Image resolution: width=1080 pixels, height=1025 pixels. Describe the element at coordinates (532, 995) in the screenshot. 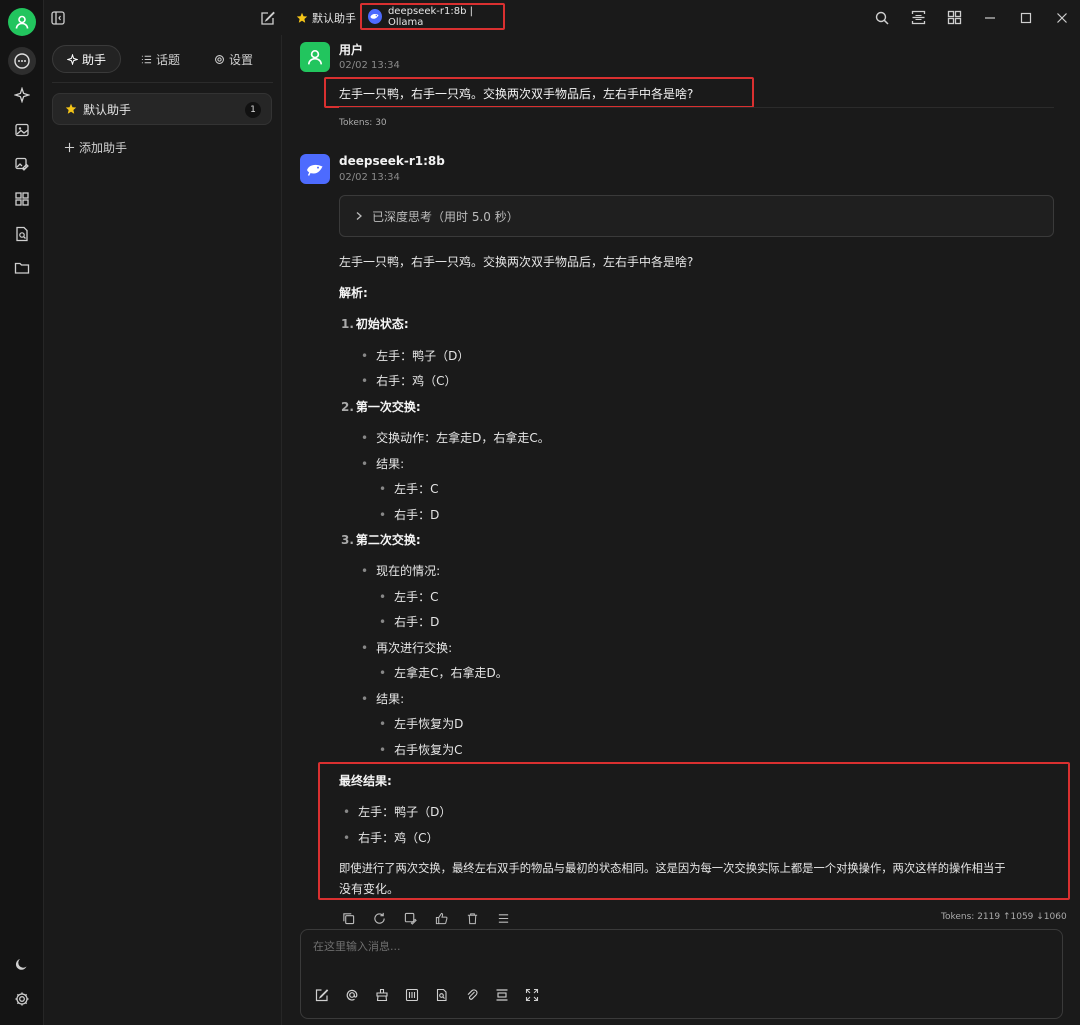

I see `expand-tool` at that location.